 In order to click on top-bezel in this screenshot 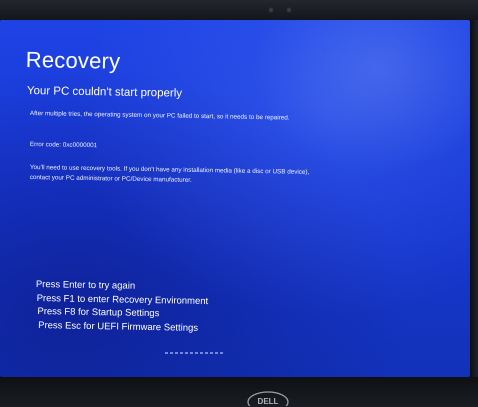, I will do `click(239, 11)`.